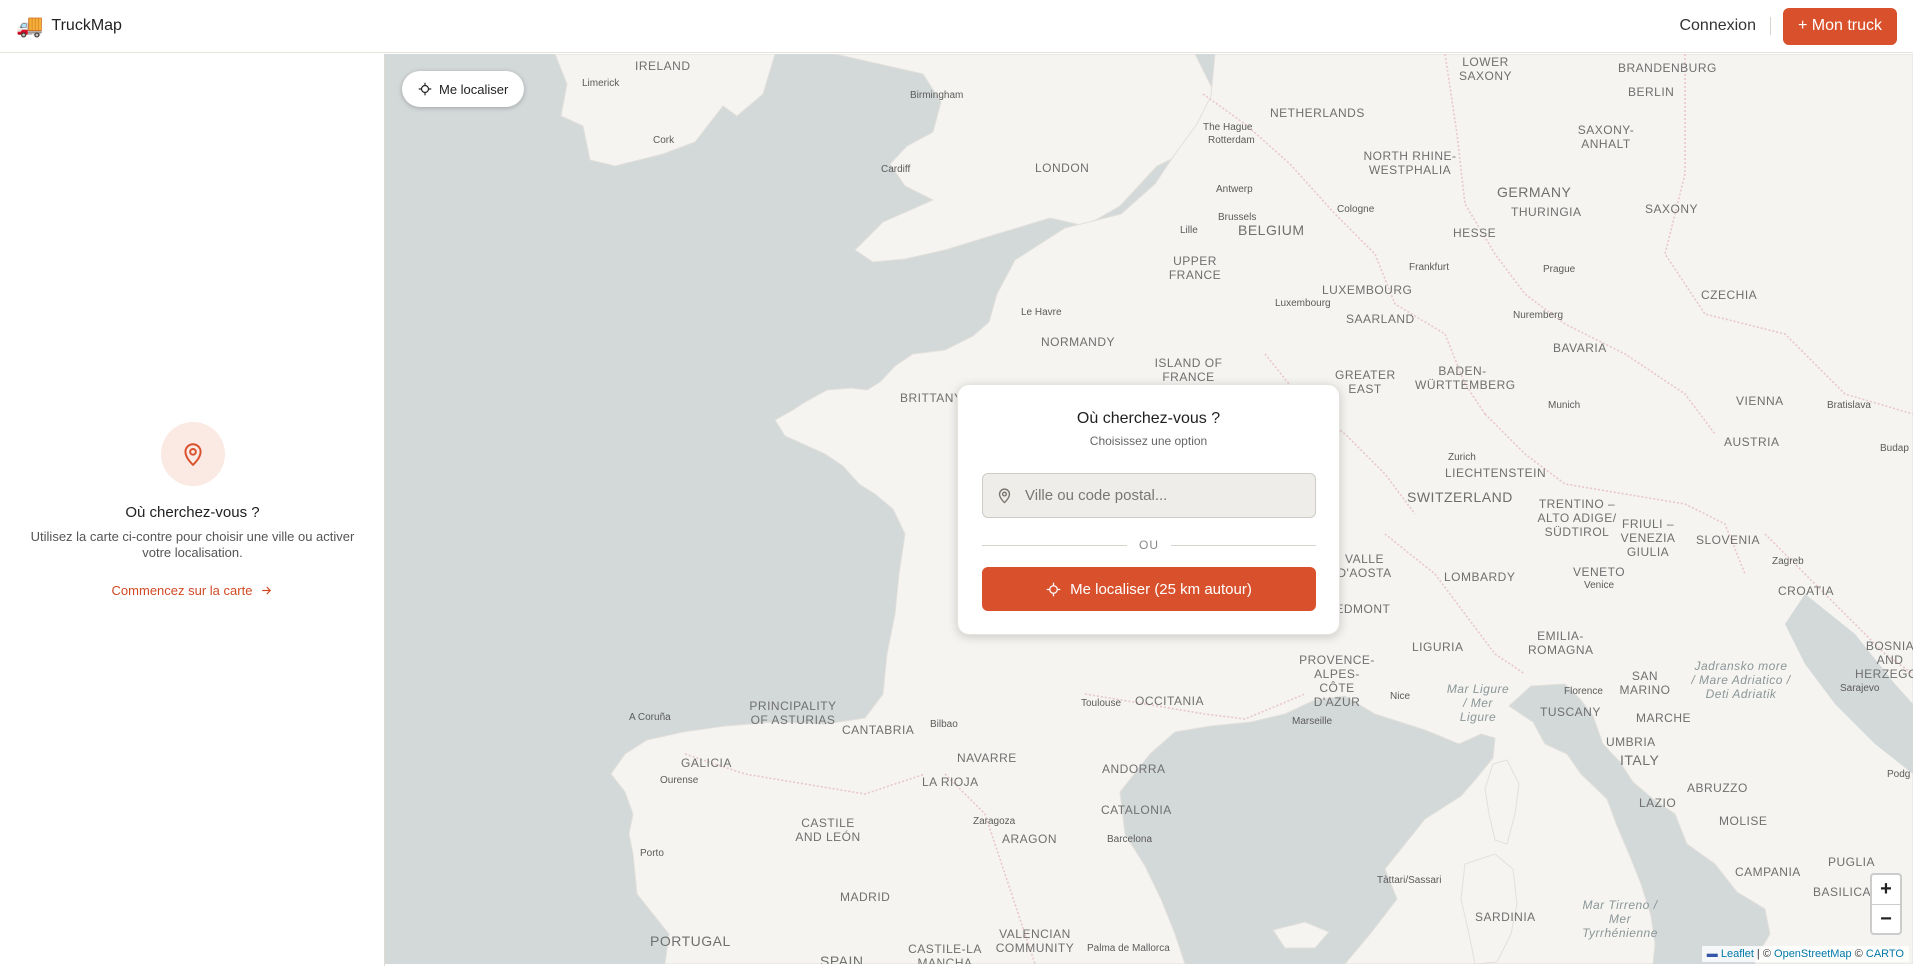  I want to click on divider-line-left, so click(1054, 545).